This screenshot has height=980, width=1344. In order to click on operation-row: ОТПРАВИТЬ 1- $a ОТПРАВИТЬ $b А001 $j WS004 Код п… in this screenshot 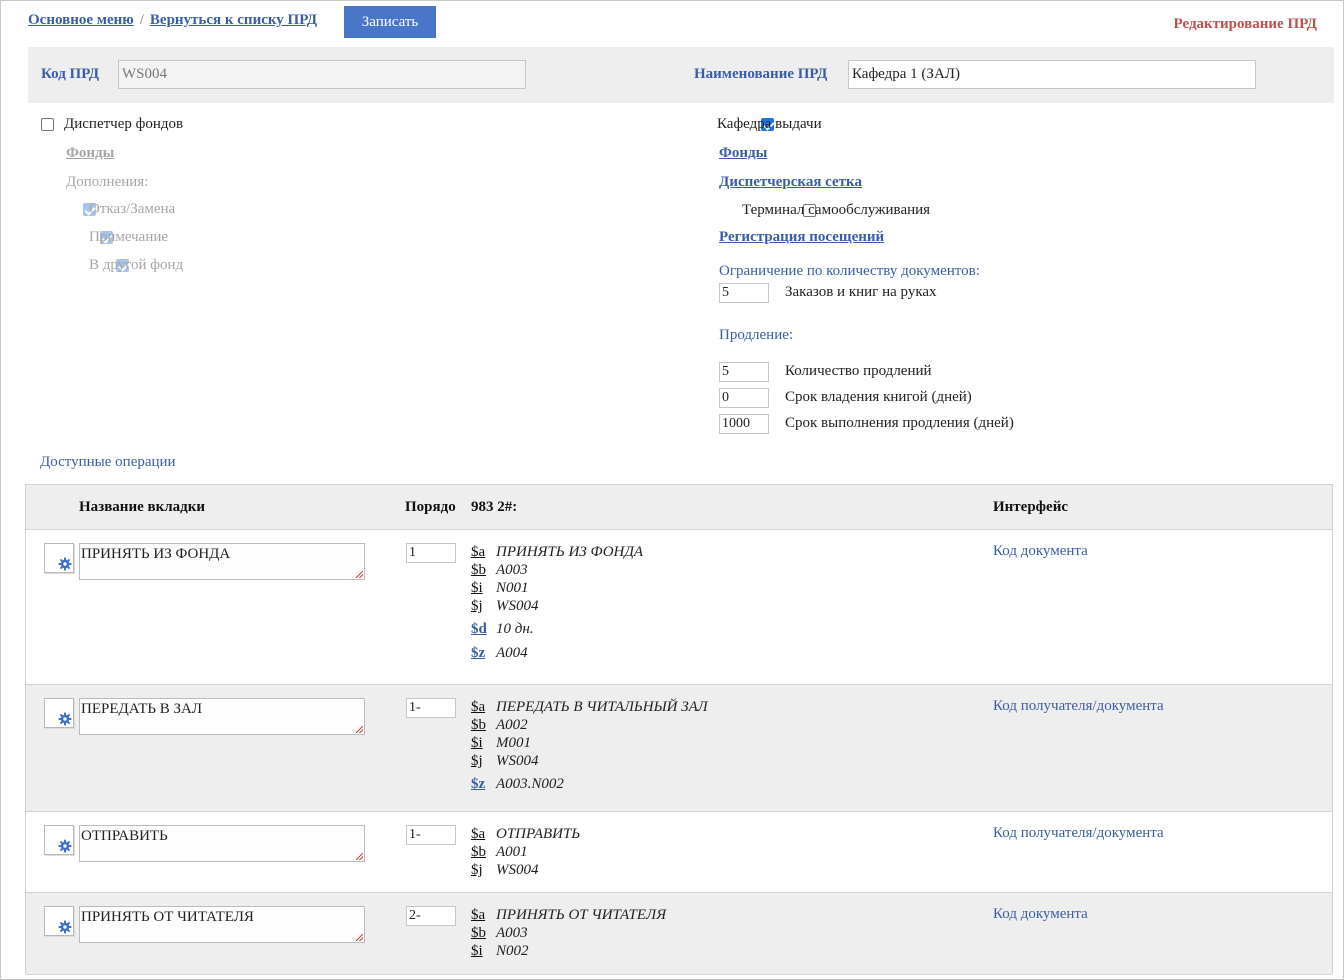, I will do `click(679, 852)`.